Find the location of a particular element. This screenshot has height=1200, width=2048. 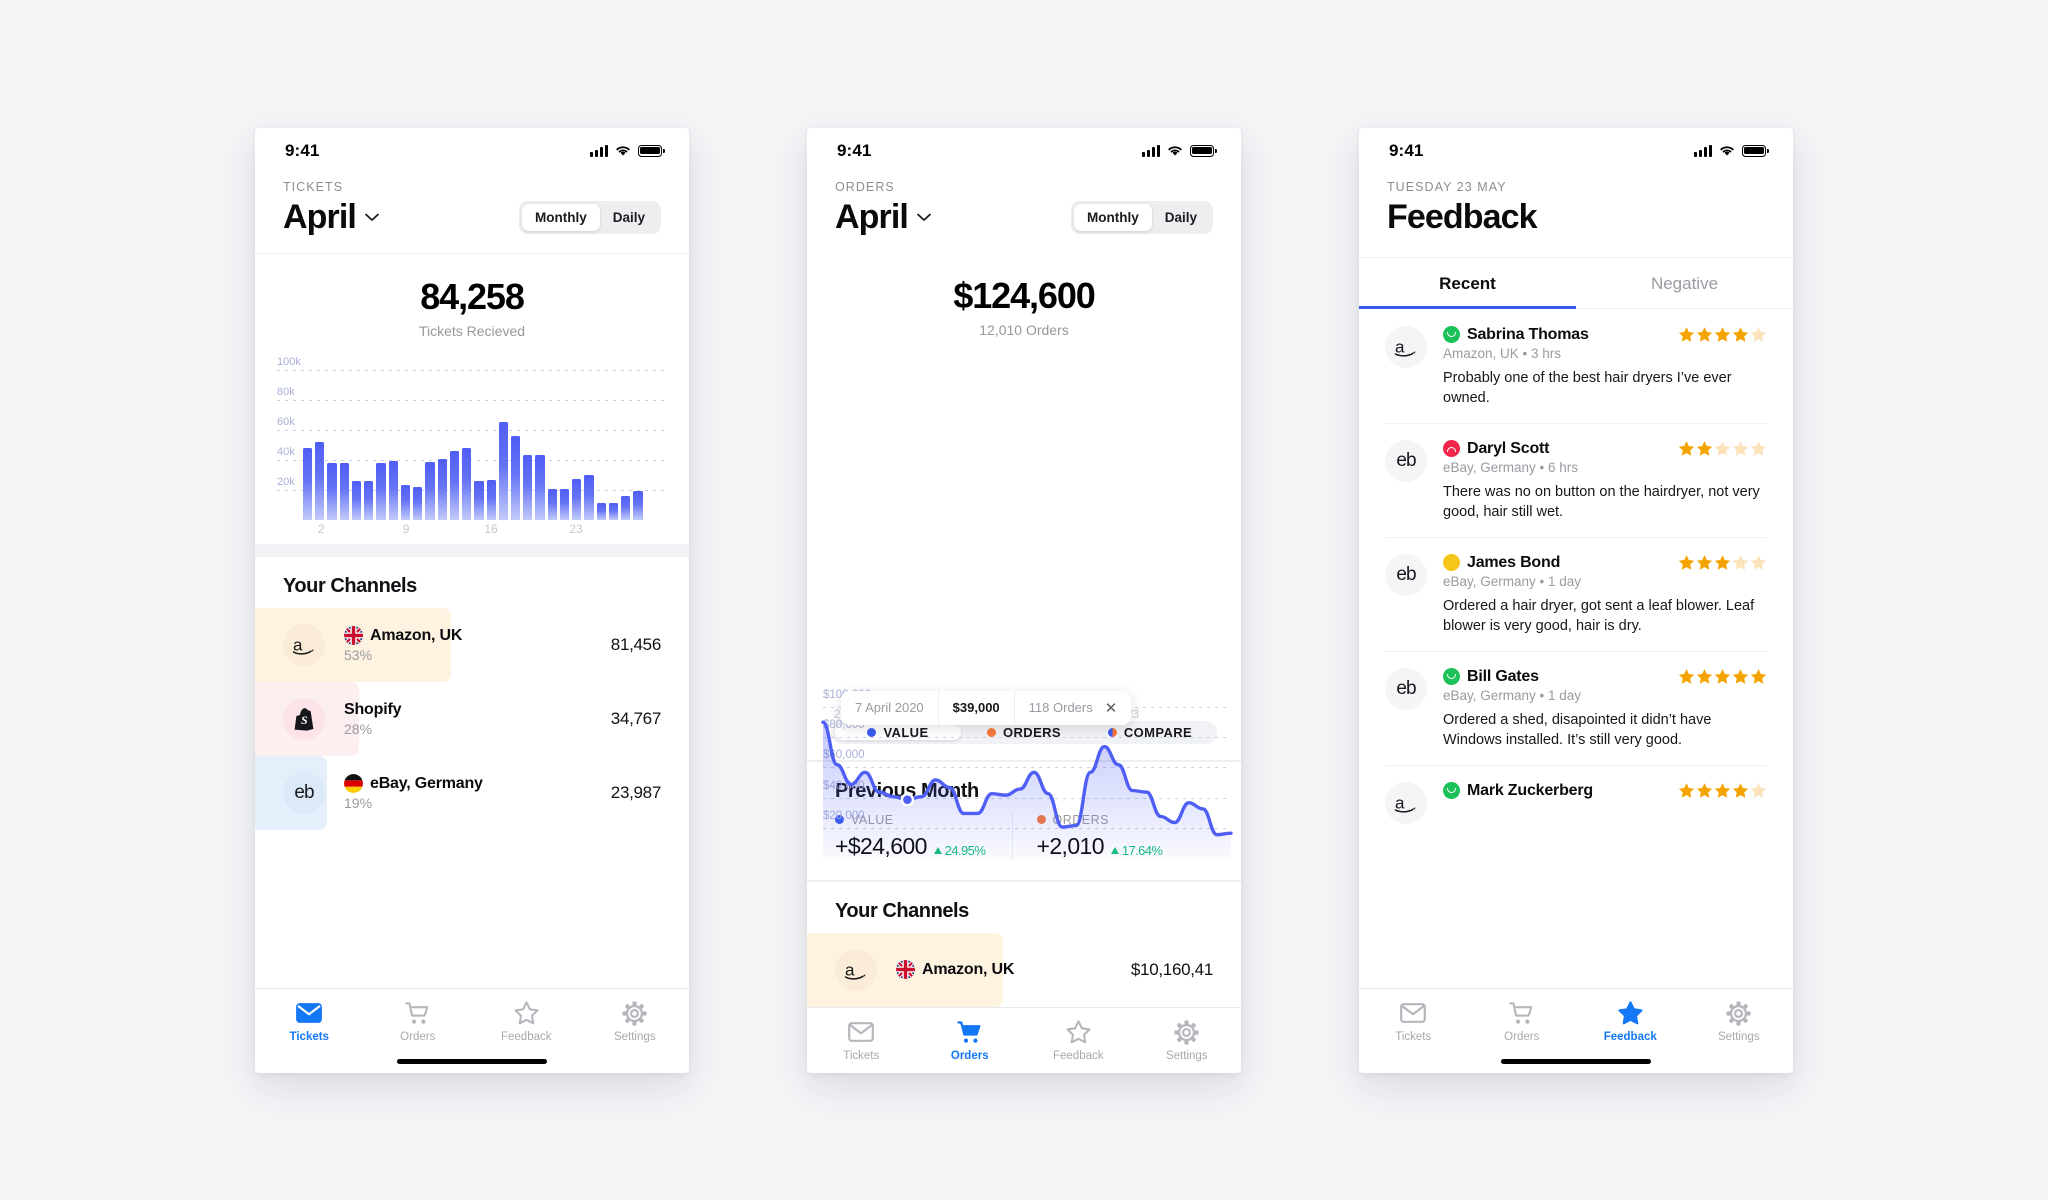

channel-row: S Shopify 28% 34,767 is located at coordinates (472, 718).